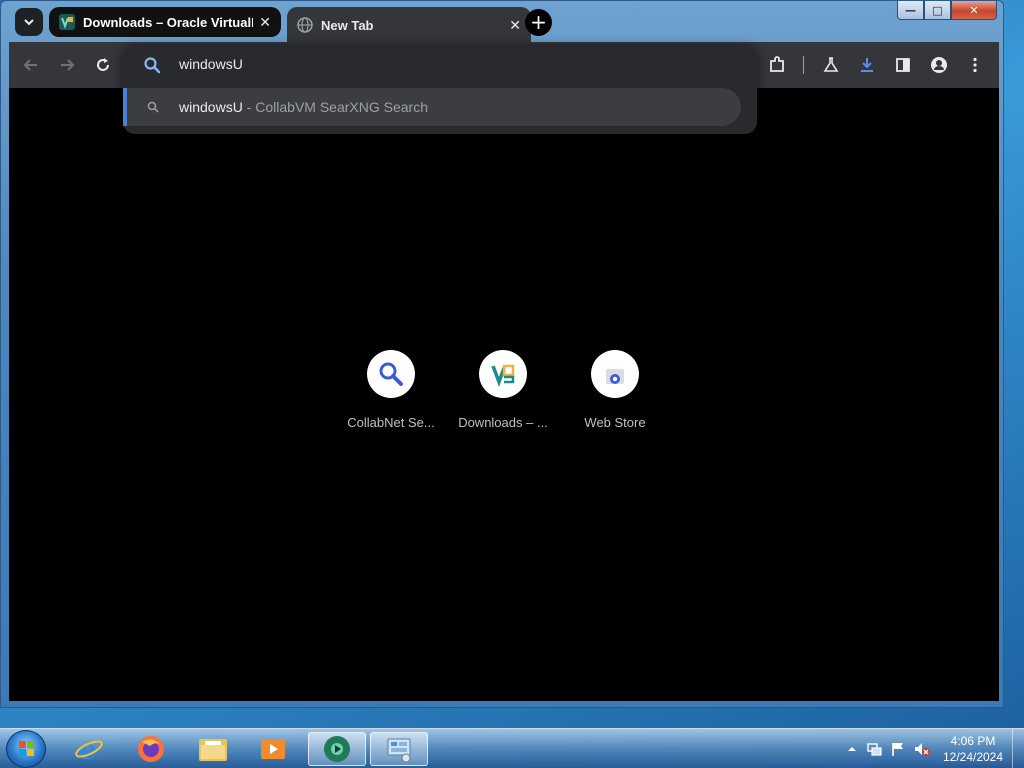 The height and width of the screenshot is (768, 1024). I want to click on address-input: windowsU, so click(211, 64).